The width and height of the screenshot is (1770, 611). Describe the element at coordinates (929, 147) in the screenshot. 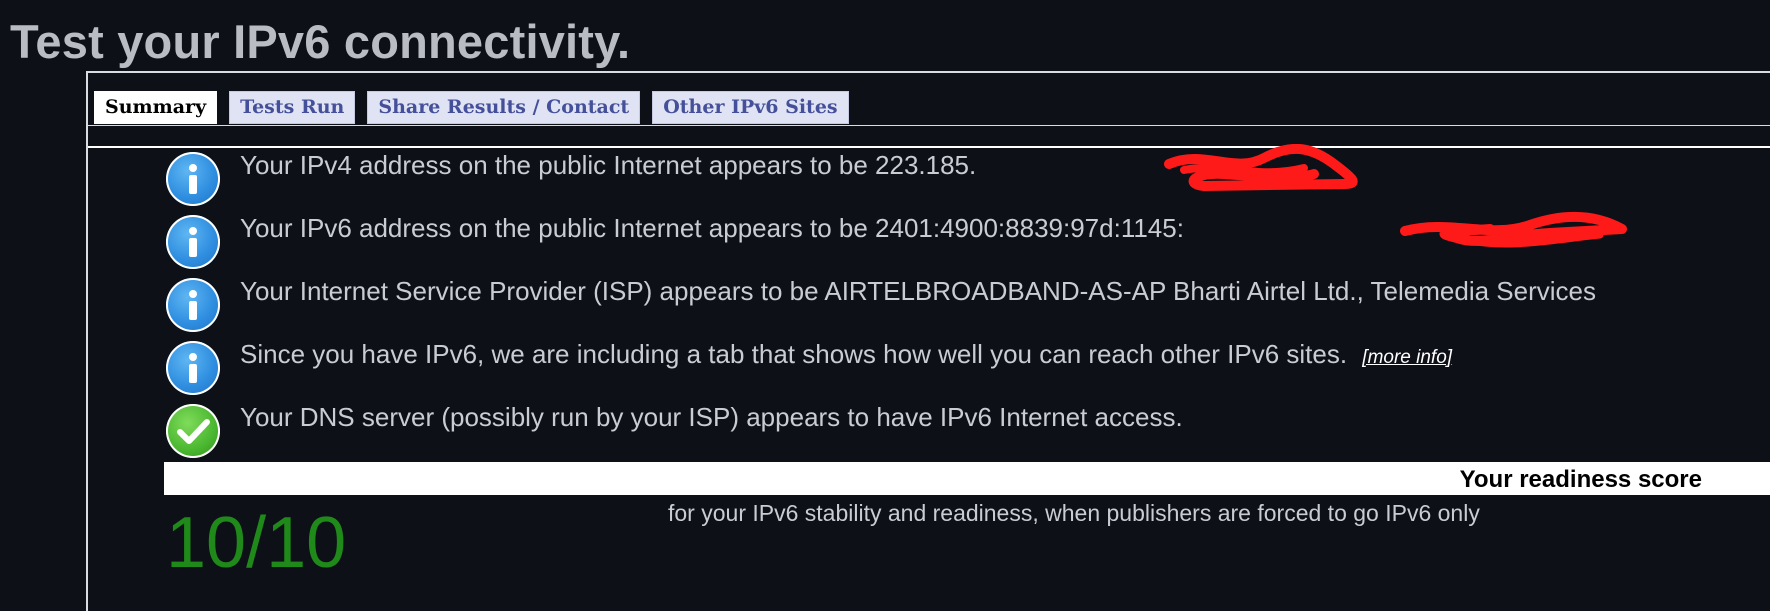

I see `content-divider` at that location.